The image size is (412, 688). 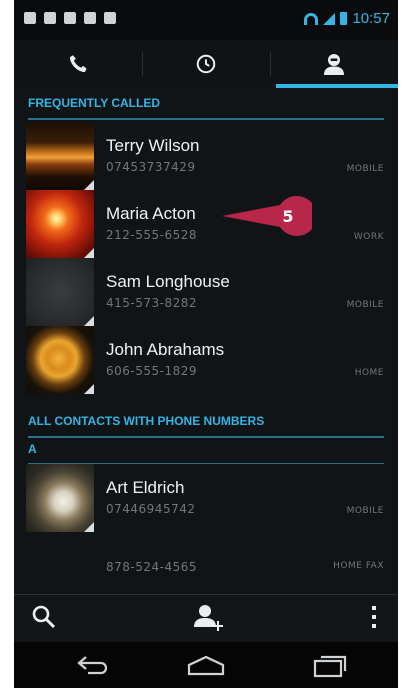 What do you see at coordinates (168, 281) in the screenshot?
I see `contact-name: Sam Longhouse` at bounding box center [168, 281].